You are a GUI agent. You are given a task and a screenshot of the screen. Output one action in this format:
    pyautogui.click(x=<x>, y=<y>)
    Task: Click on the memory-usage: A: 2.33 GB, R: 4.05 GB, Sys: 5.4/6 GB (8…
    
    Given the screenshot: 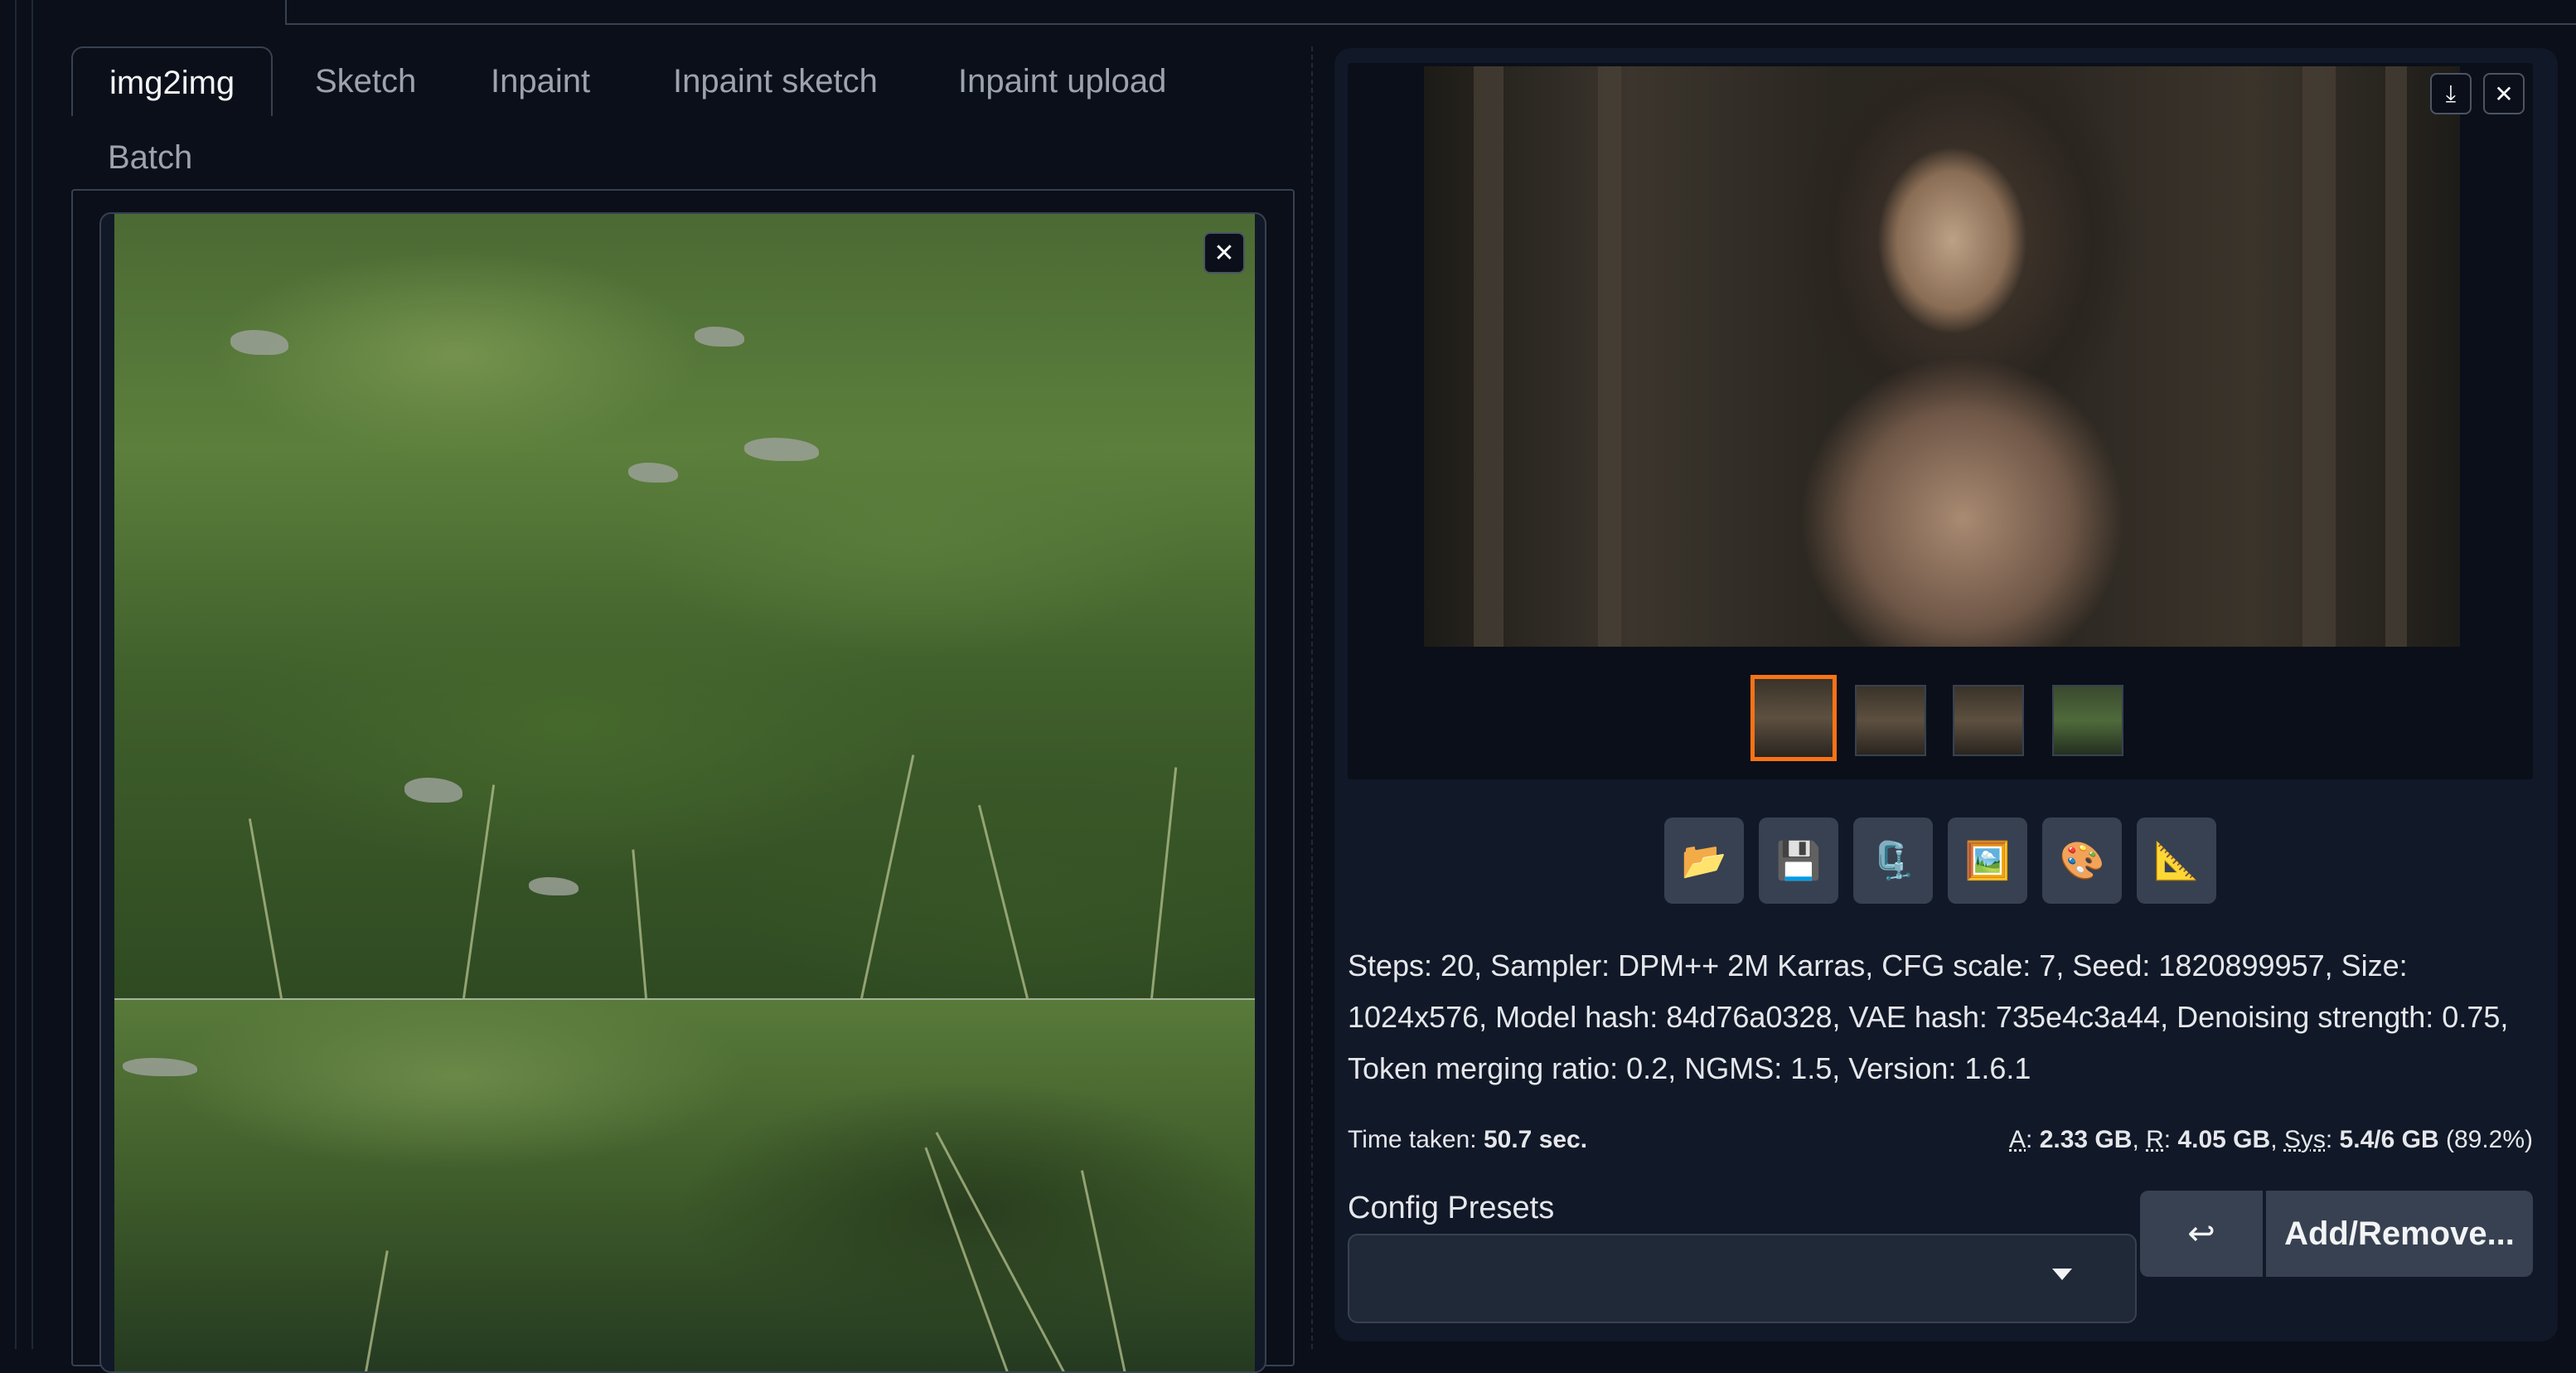 What is the action you would take?
    pyautogui.click(x=2271, y=1139)
    